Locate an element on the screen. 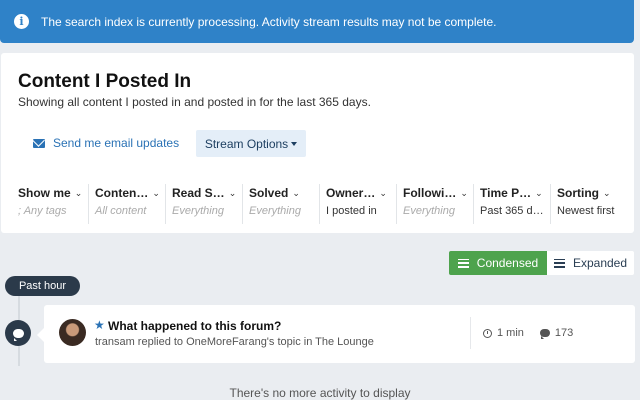 This screenshot has width=640, height=400. activity-title: What happened to this forum? is located at coordinates (194, 326).